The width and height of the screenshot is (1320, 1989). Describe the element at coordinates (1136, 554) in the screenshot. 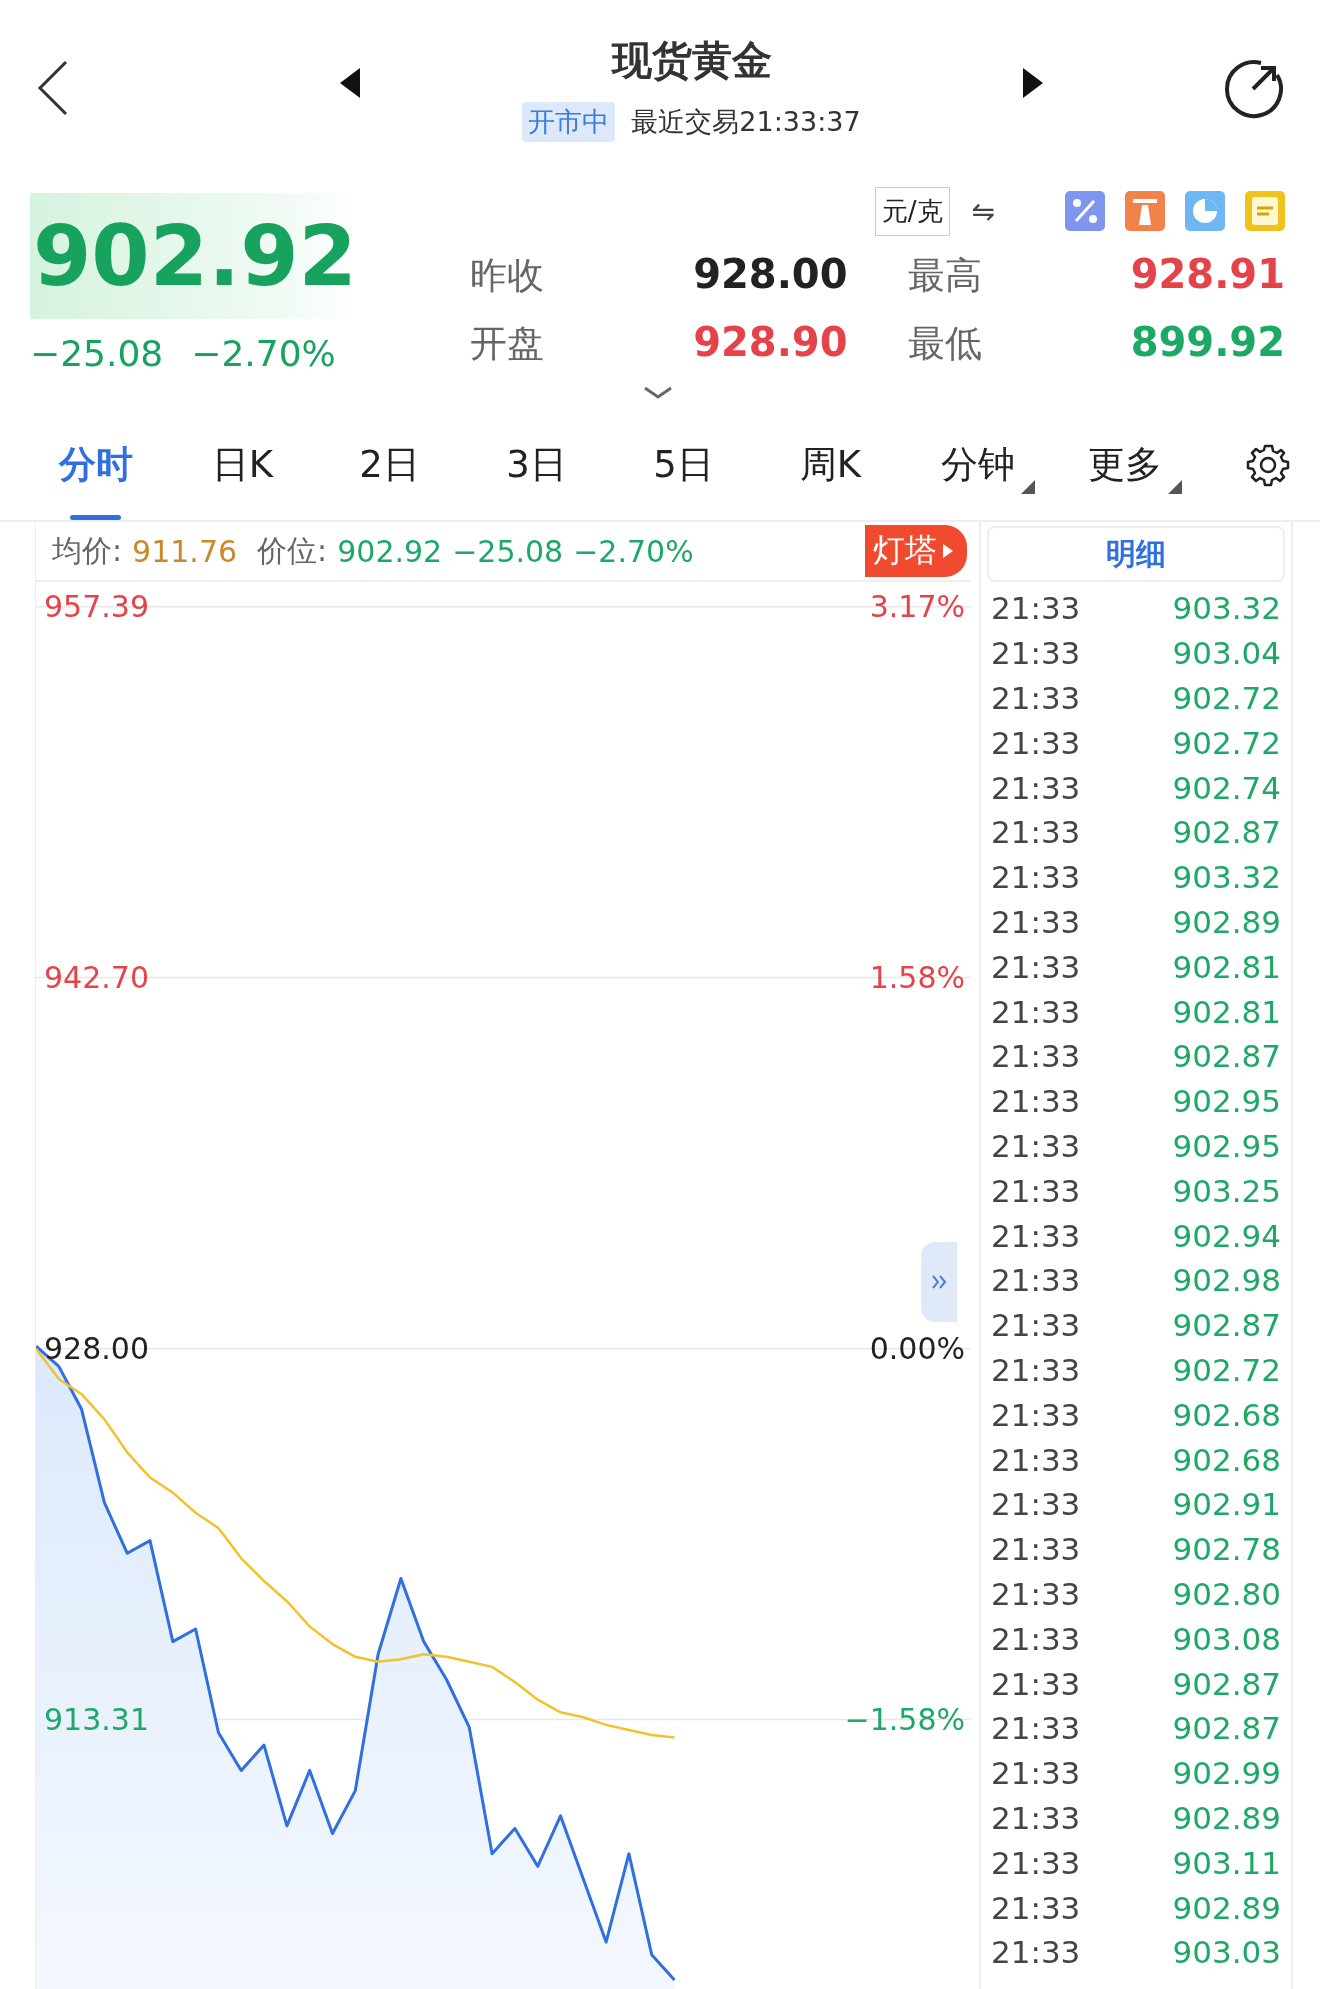

I see `detail-header: 明细` at that location.